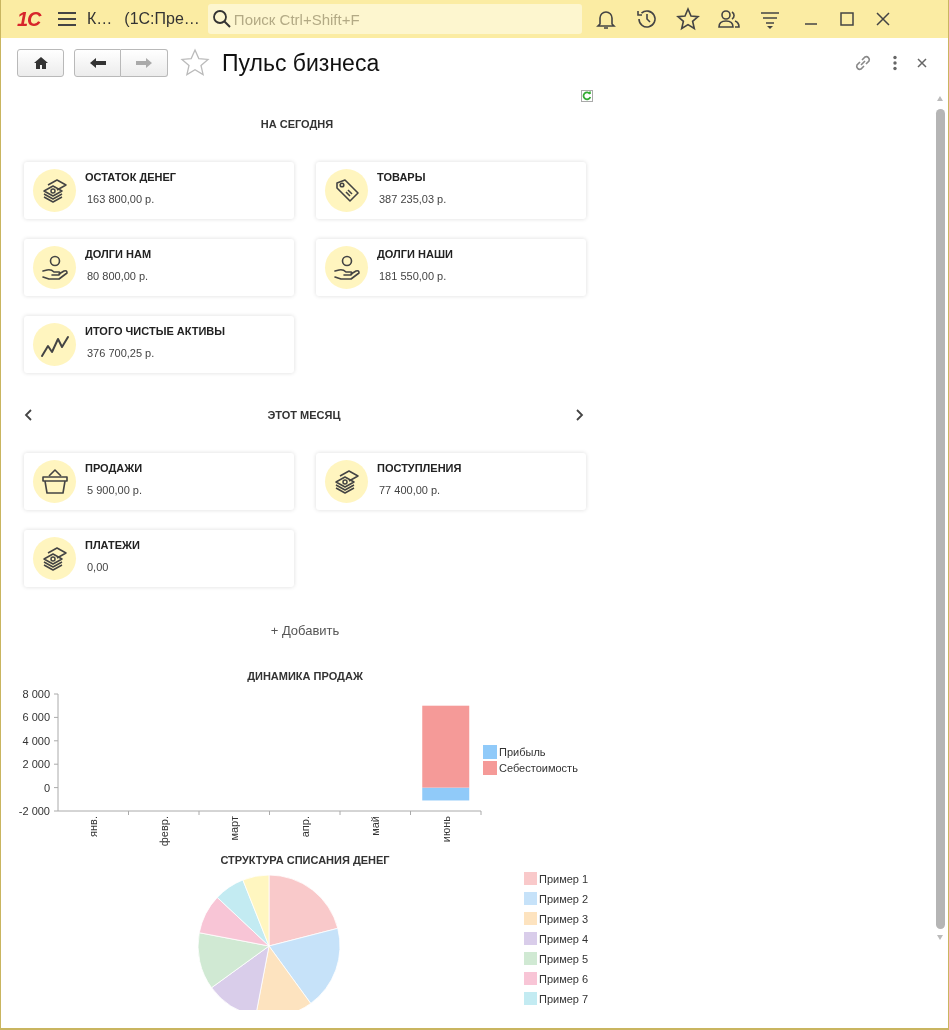  Describe the element at coordinates (29, 415) in the screenshot. I see `previous-arrow` at that location.